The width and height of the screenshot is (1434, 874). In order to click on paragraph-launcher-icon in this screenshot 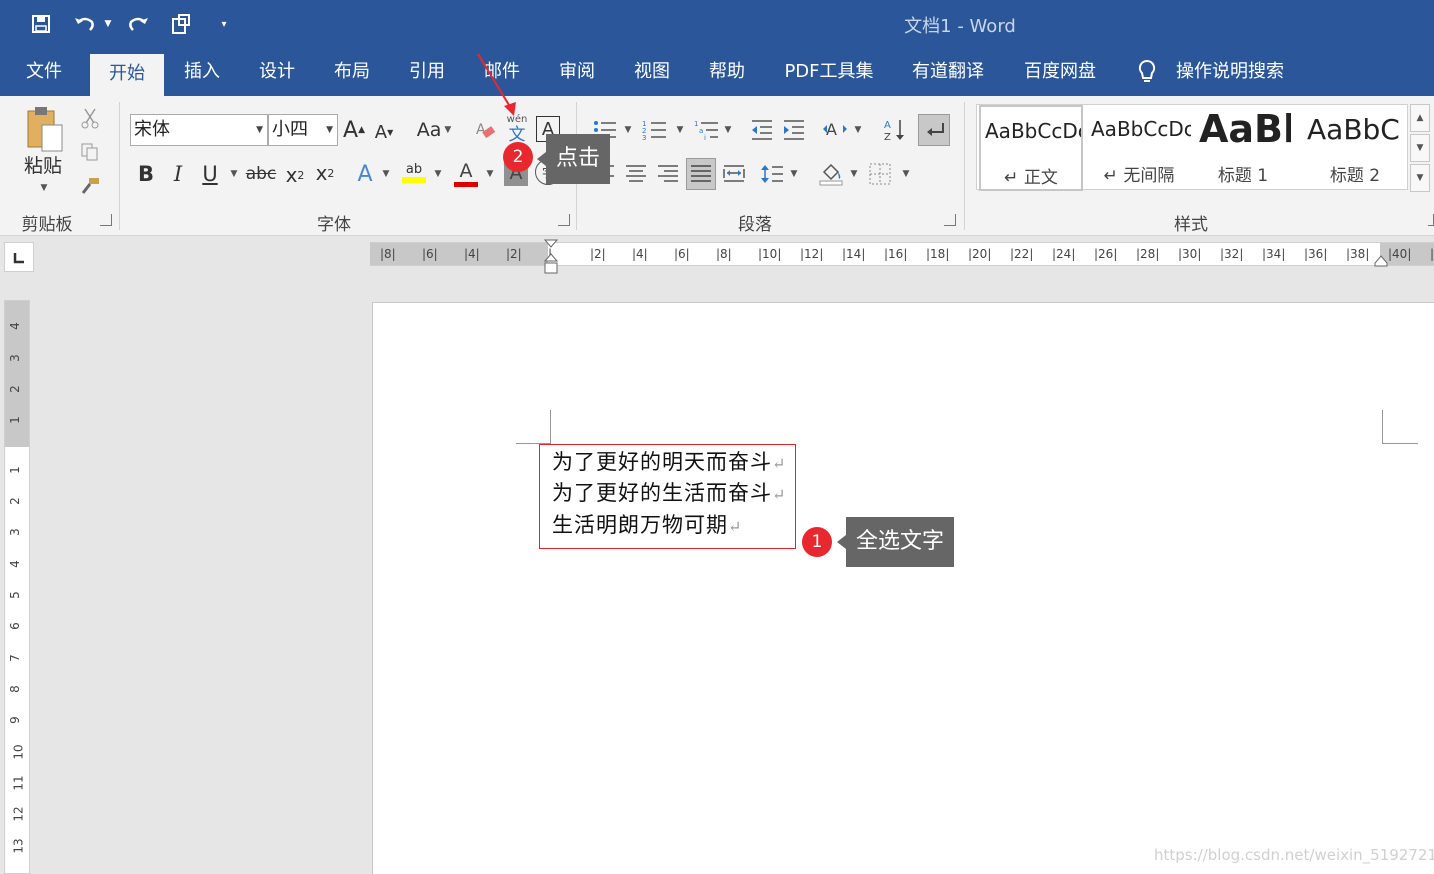, I will do `click(950, 220)`.